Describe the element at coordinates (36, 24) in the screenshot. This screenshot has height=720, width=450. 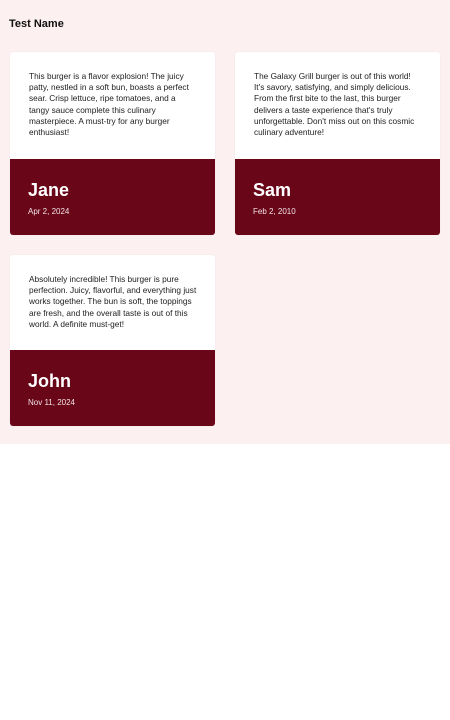
I see `section-title: Test Name` at that location.